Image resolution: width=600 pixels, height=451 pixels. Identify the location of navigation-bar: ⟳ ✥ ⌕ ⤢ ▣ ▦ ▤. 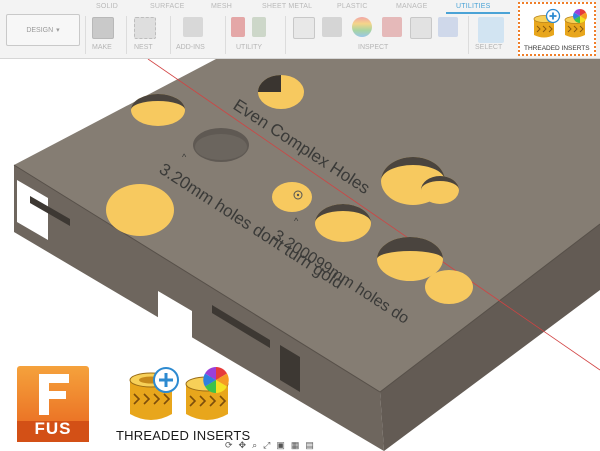
(307, 445).